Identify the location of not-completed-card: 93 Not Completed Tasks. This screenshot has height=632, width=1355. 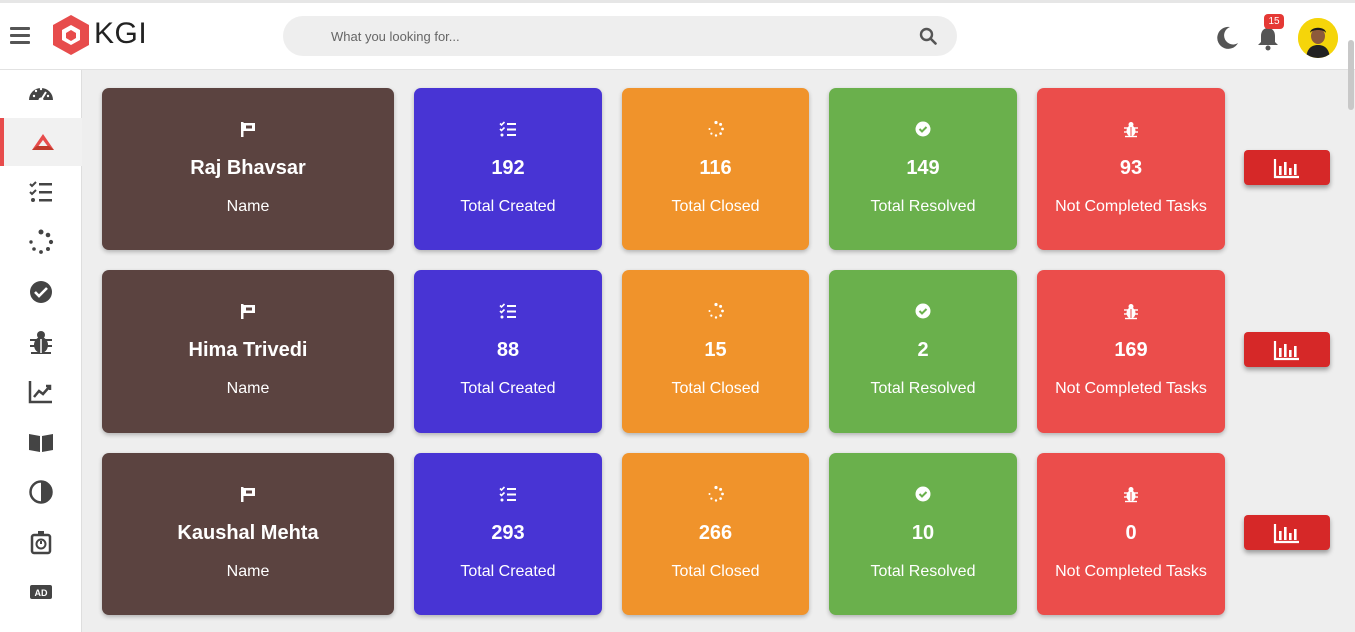
(1131, 169).